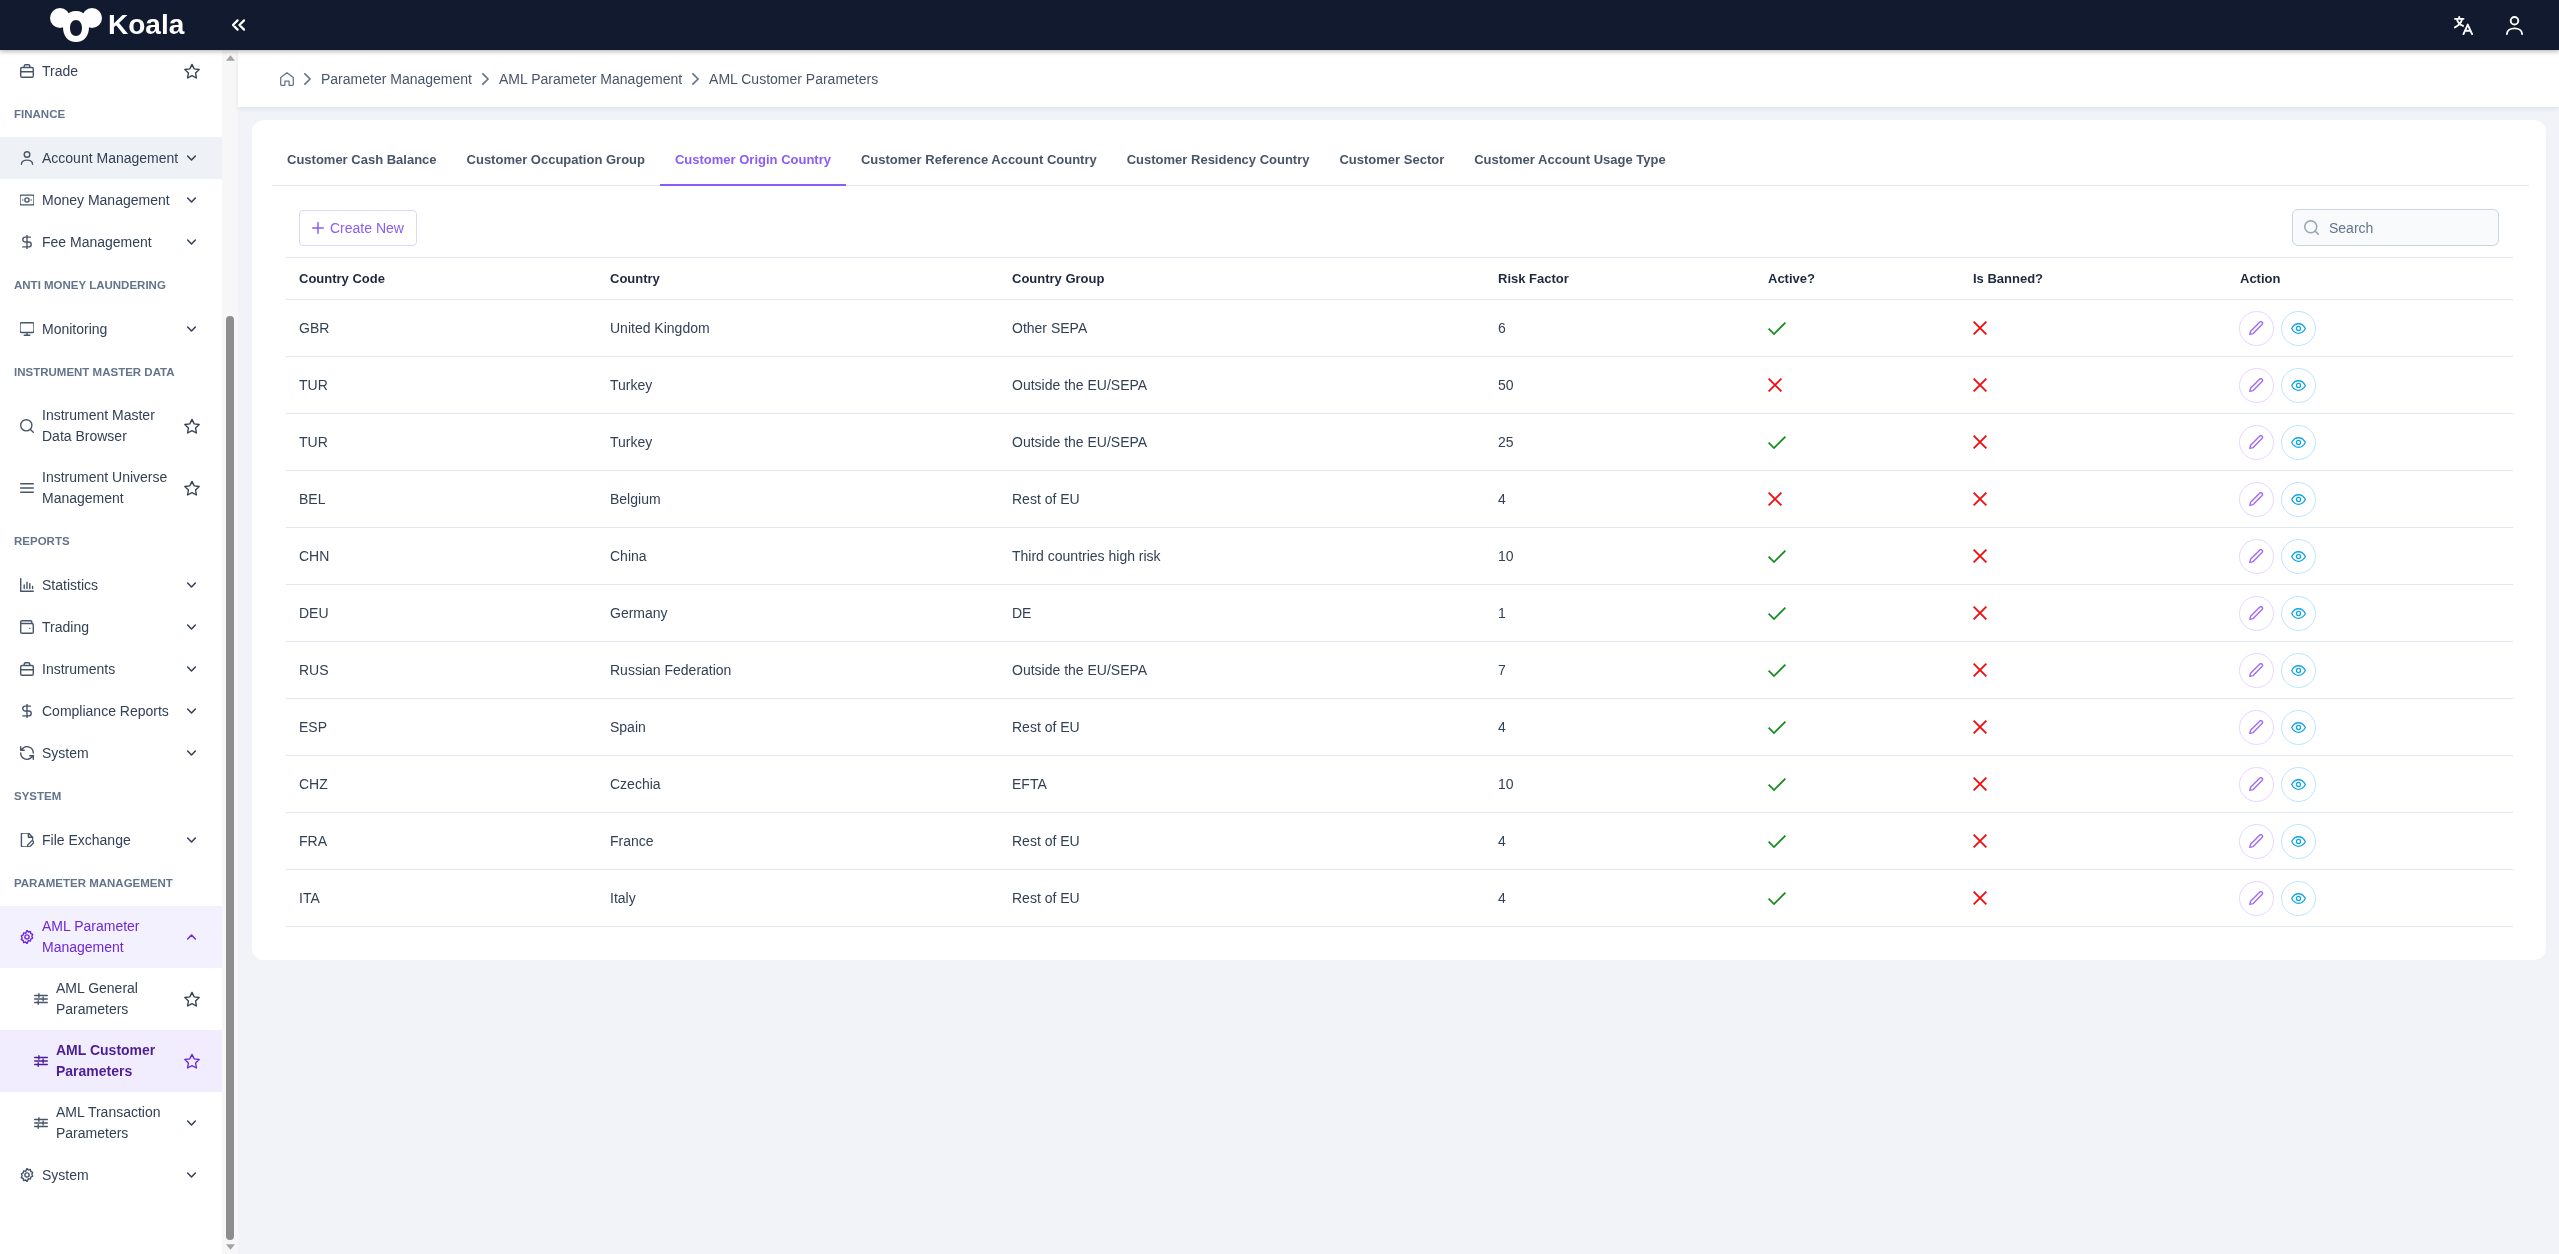 This screenshot has height=1254, width=2559. I want to click on briefcase-icon, so click(27, 71).